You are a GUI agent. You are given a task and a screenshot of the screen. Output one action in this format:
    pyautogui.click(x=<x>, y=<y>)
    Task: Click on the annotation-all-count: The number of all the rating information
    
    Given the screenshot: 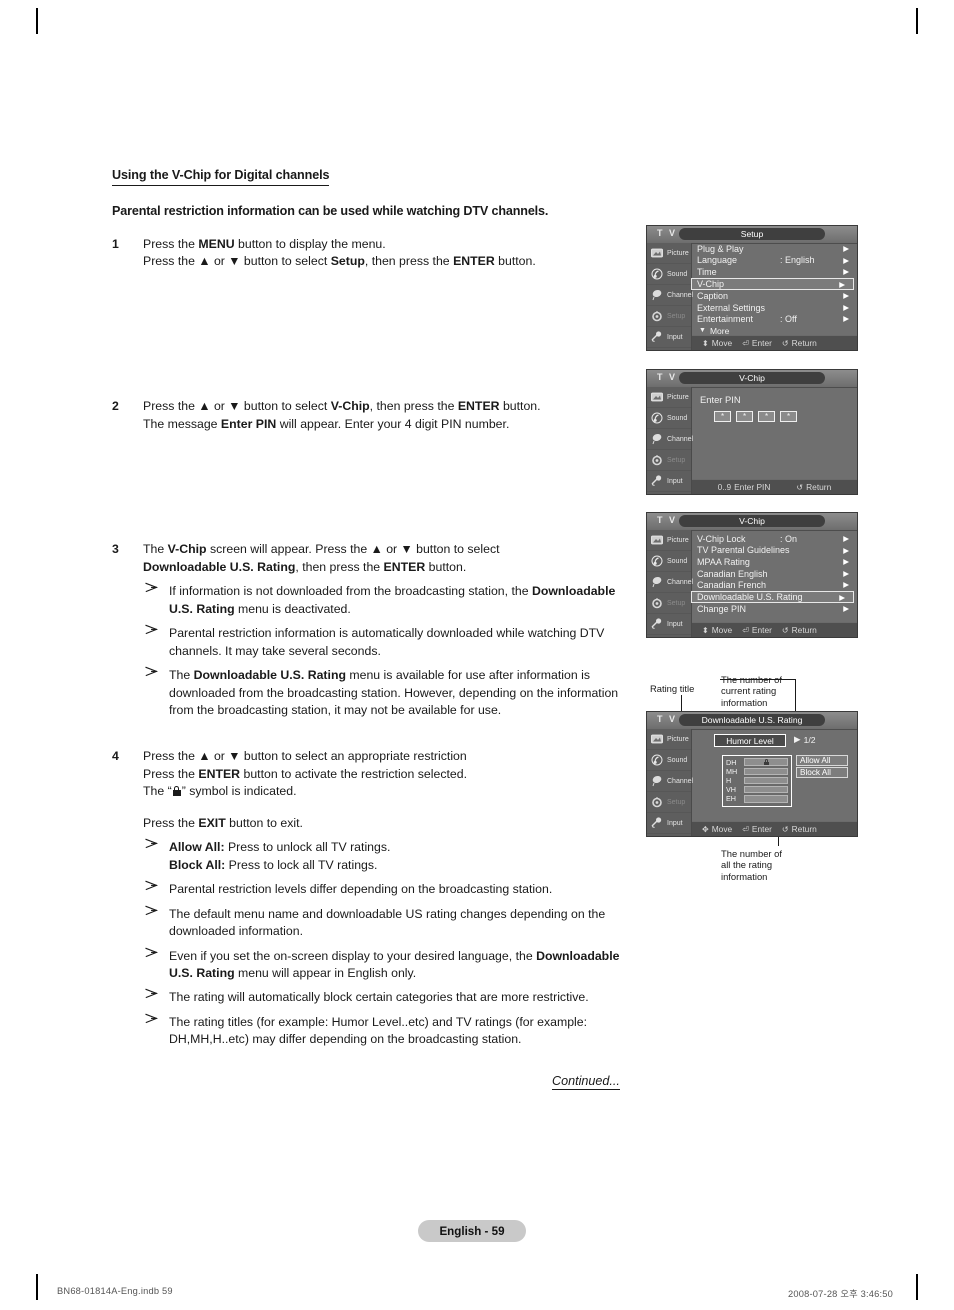 What is the action you would take?
    pyautogui.click(x=751, y=865)
    